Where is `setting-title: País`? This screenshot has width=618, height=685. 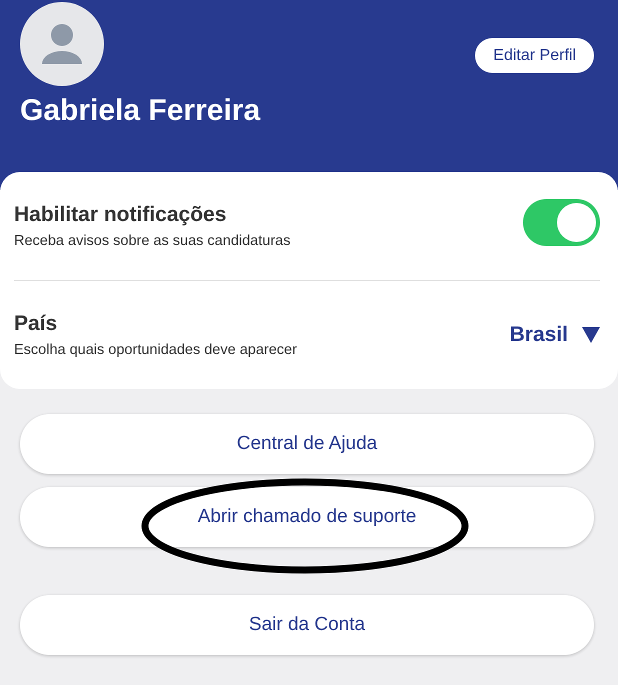 setting-title: País is located at coordinates (36, 324).